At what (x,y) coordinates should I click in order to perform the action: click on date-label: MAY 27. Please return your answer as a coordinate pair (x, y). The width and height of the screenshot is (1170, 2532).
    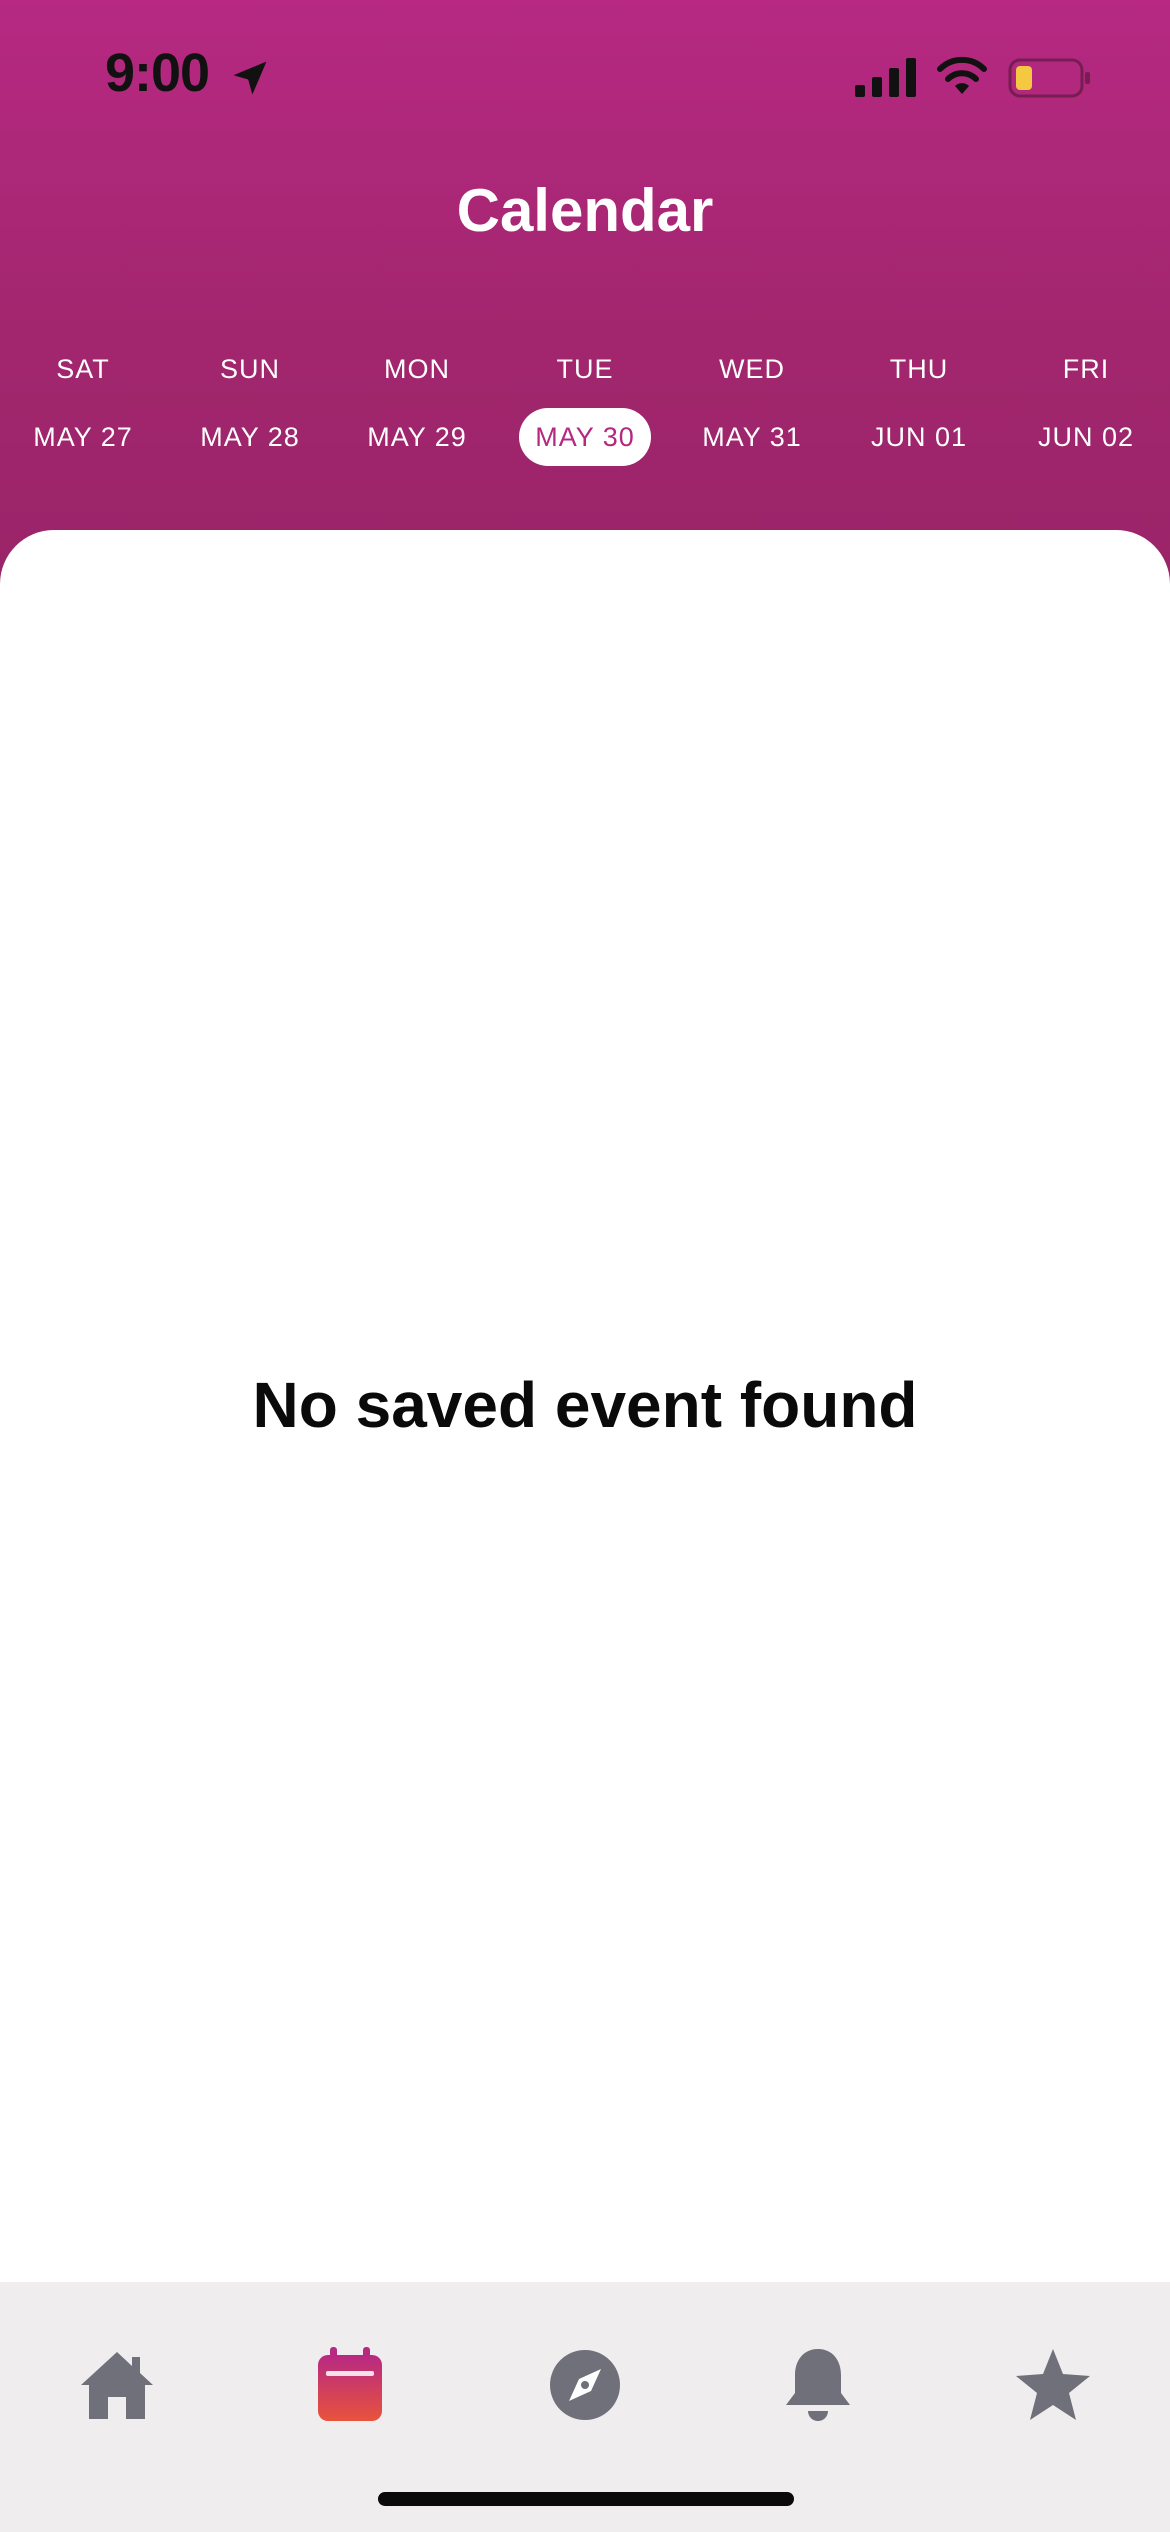
    Looking at the image, I should click on (83, 437).